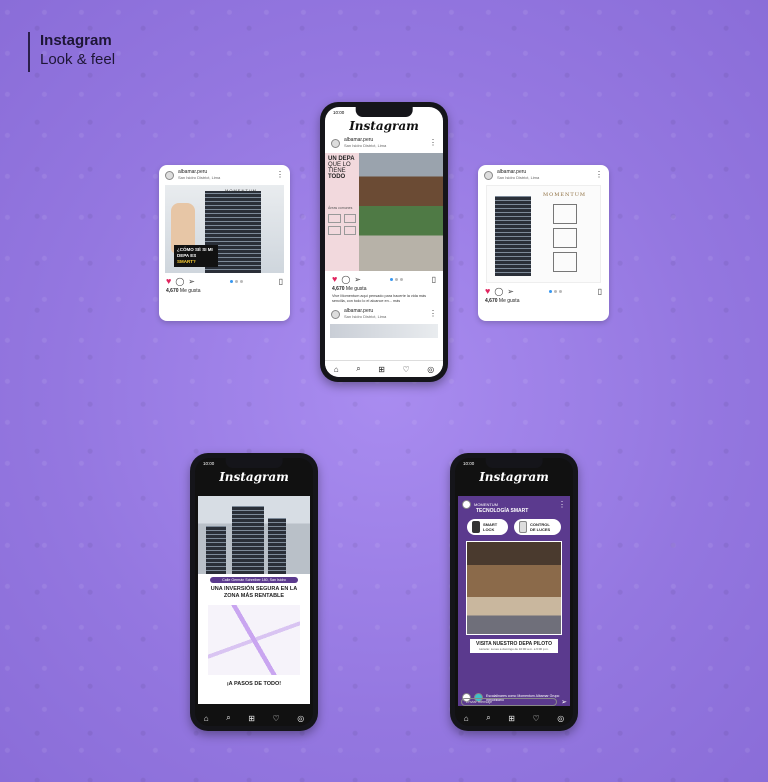 This screenshot has width=768, height=782. I want to click on phone-notch, so click(384, 112).